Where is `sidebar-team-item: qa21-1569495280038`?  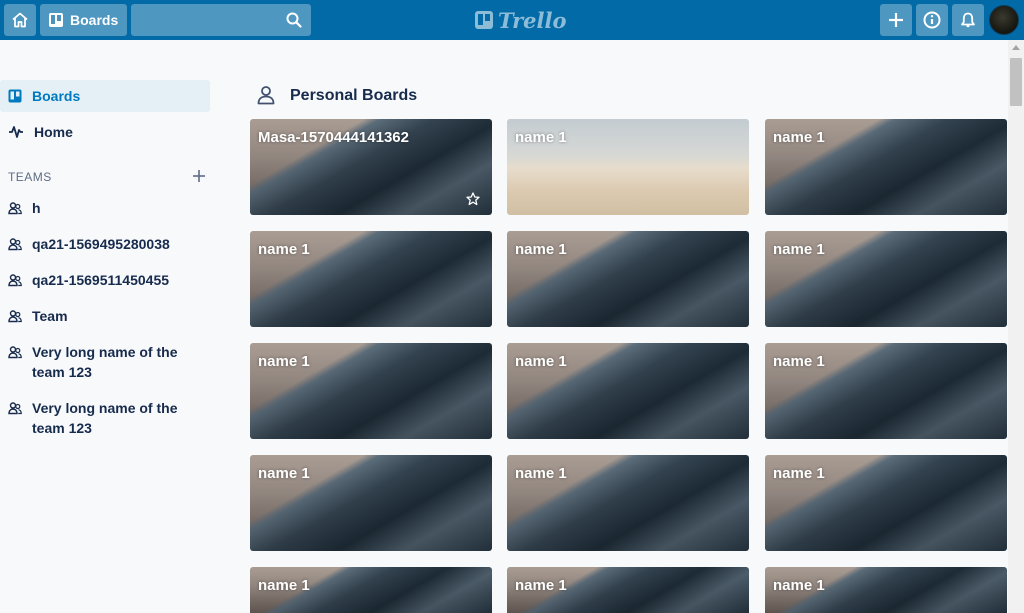 sidebar-team-item: qa21-1569495280038 is located at coordinates (108, 244).